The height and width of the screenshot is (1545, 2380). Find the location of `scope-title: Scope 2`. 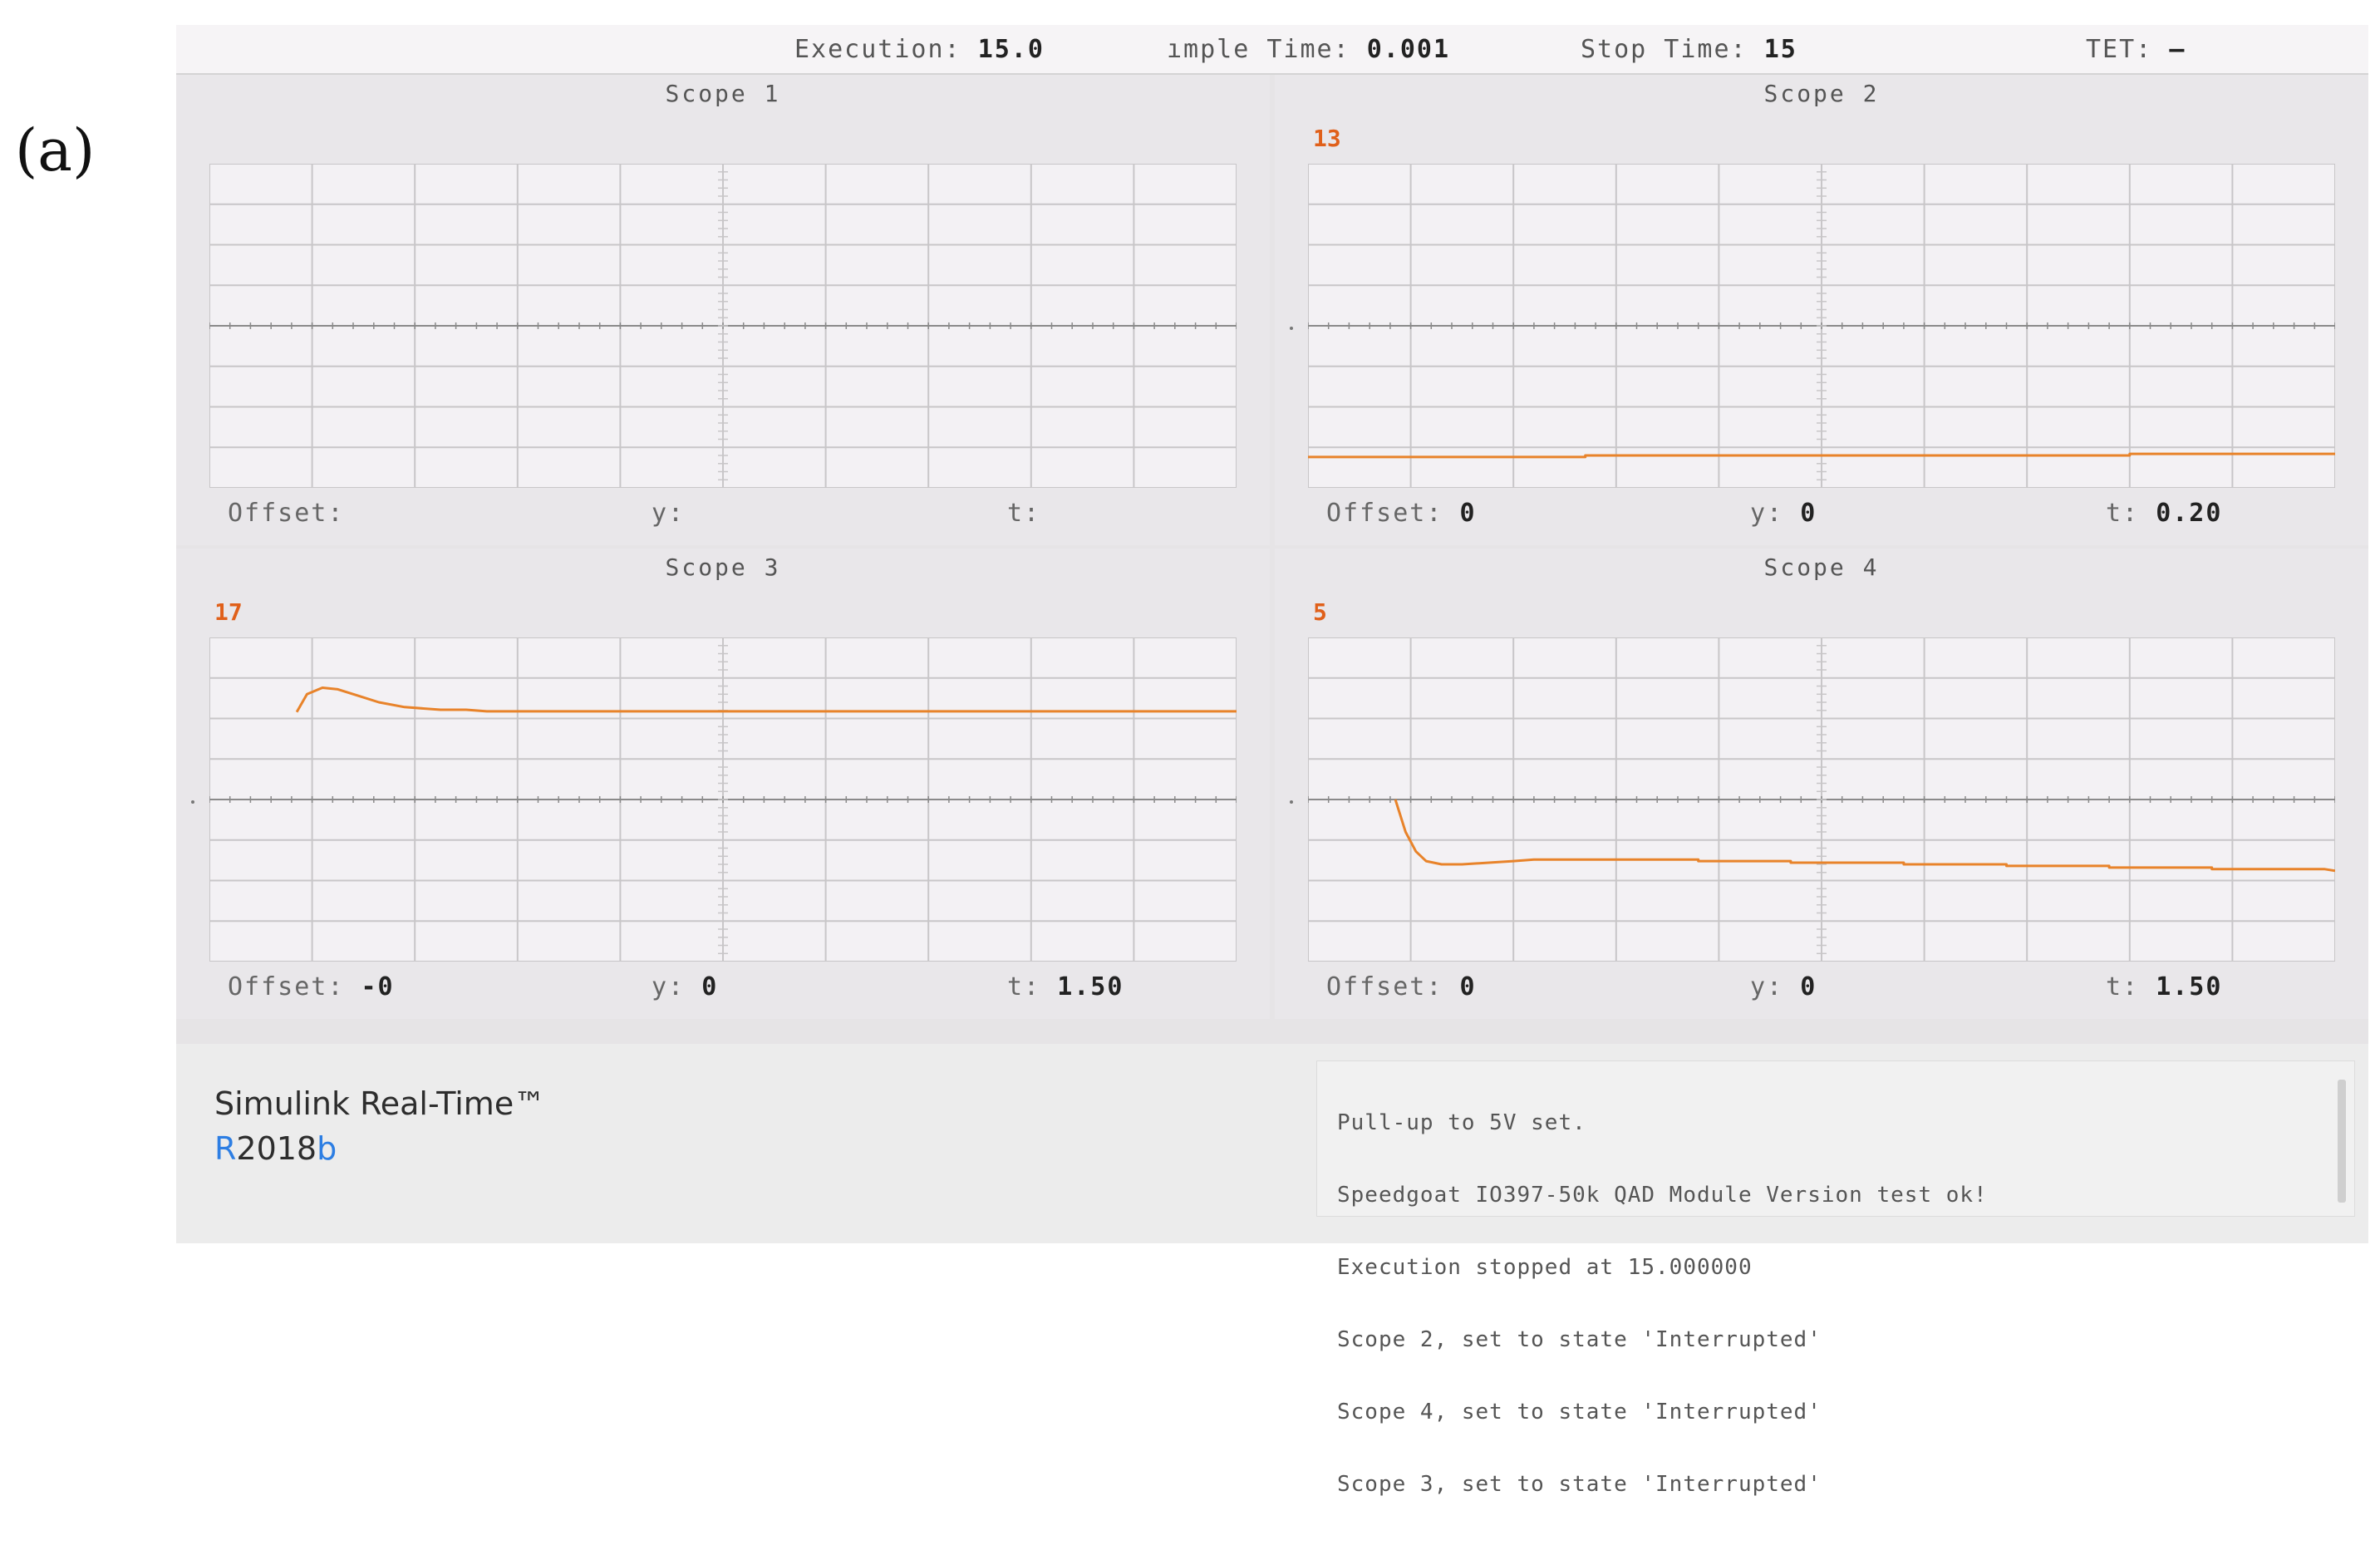

scope-title: Scope 2 is located at coordinates (1821, 93).